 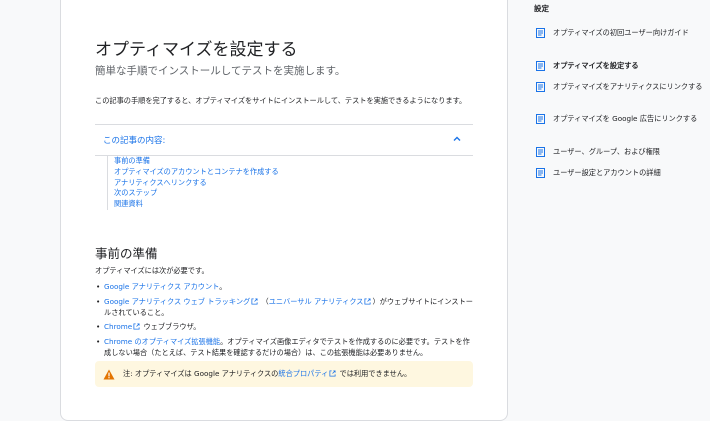 What do you see at coordinates (196, 193) in the screenshot?
I see `toc-link: 次のステップ` at bounding box center [196, 193].